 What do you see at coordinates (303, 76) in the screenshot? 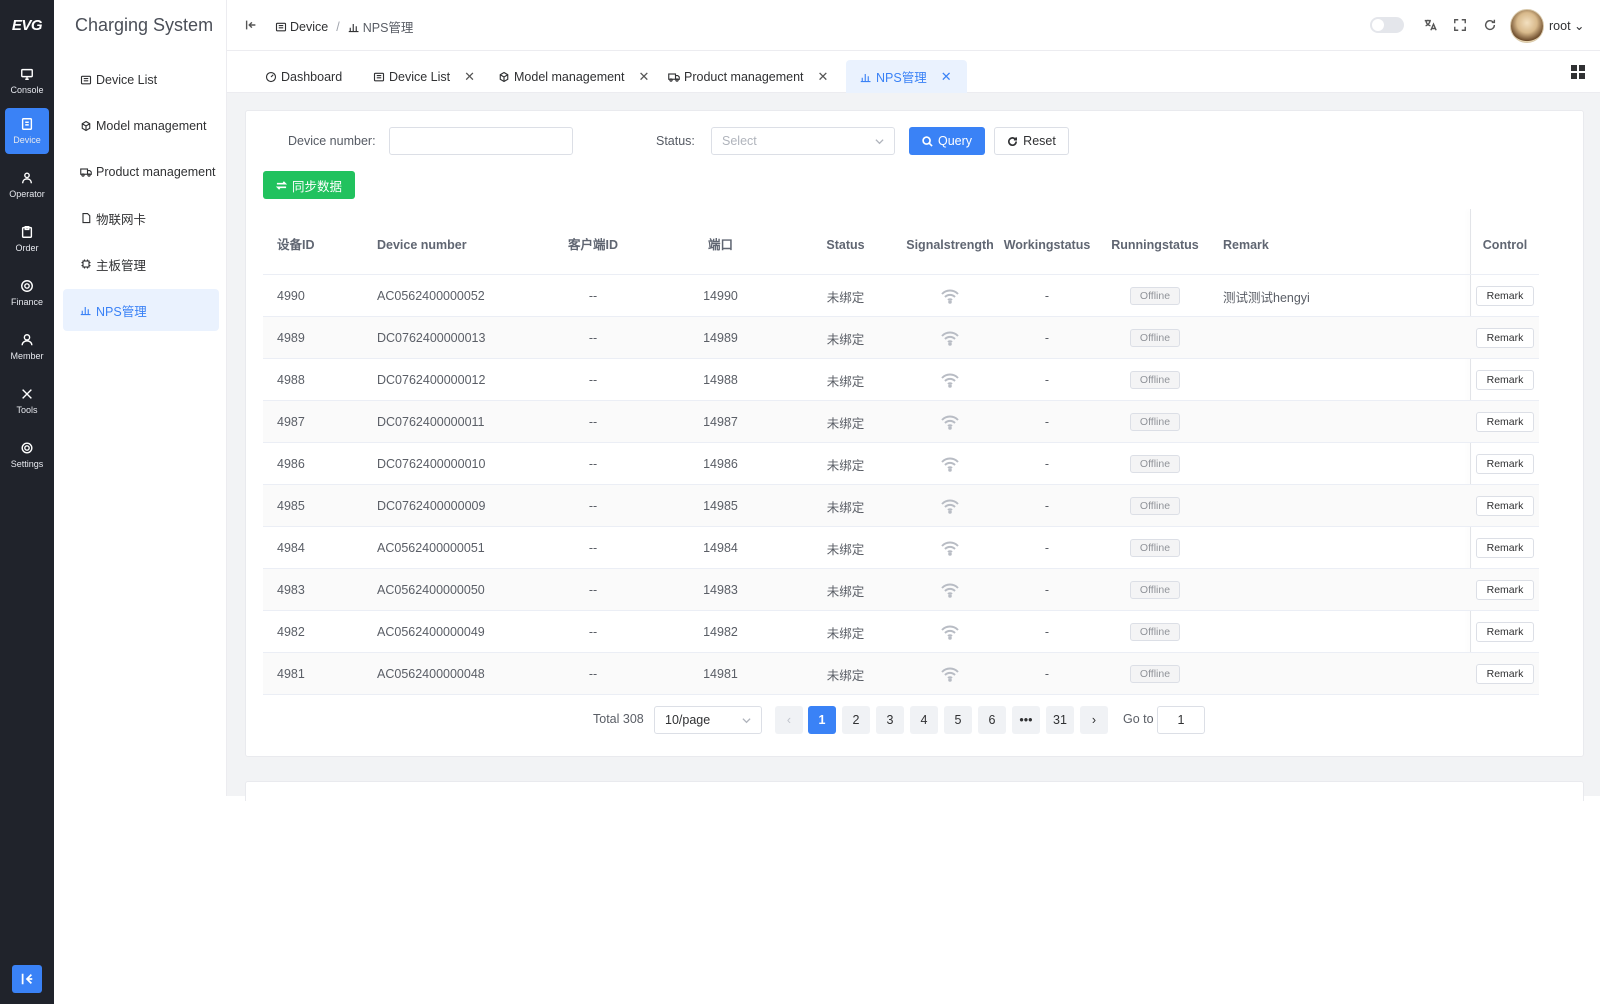
I see `tab-dashboard: Dashboard` at bounding box center [303, 76].